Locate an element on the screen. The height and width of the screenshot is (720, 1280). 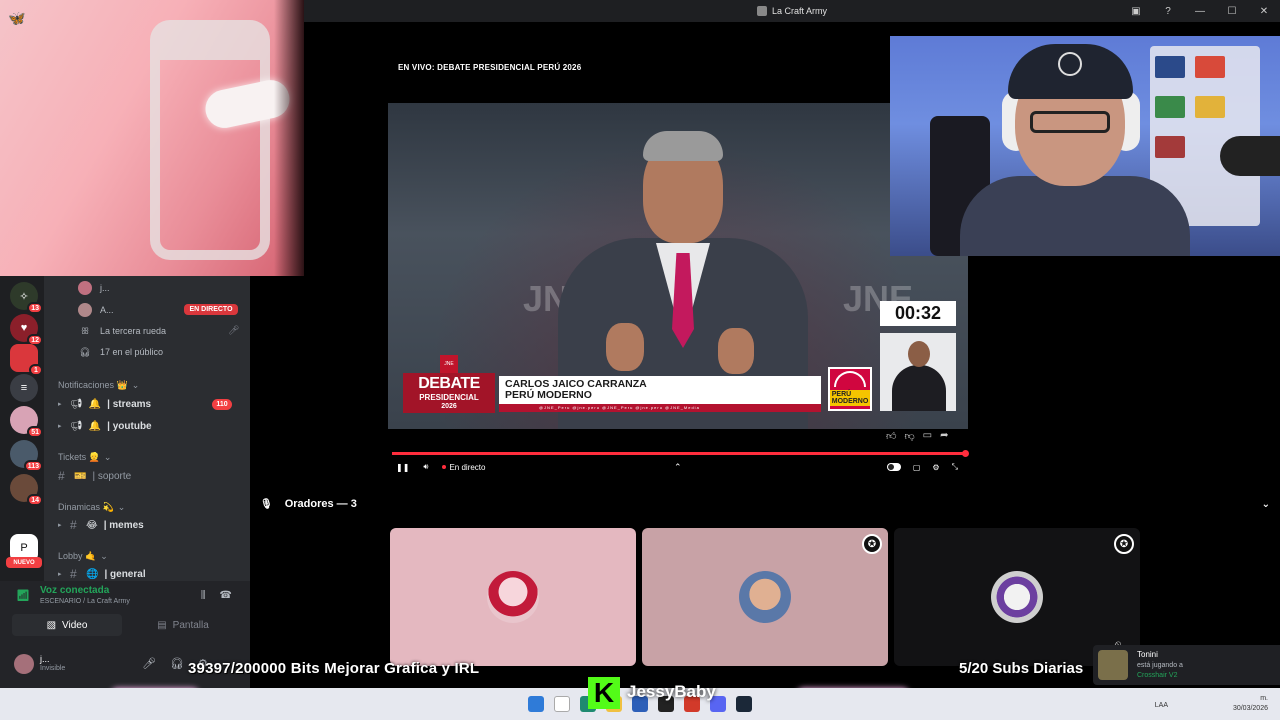
video-actions: 👍︎ 👎︎ ▭ ➦ is located at coordinates (917, 436).